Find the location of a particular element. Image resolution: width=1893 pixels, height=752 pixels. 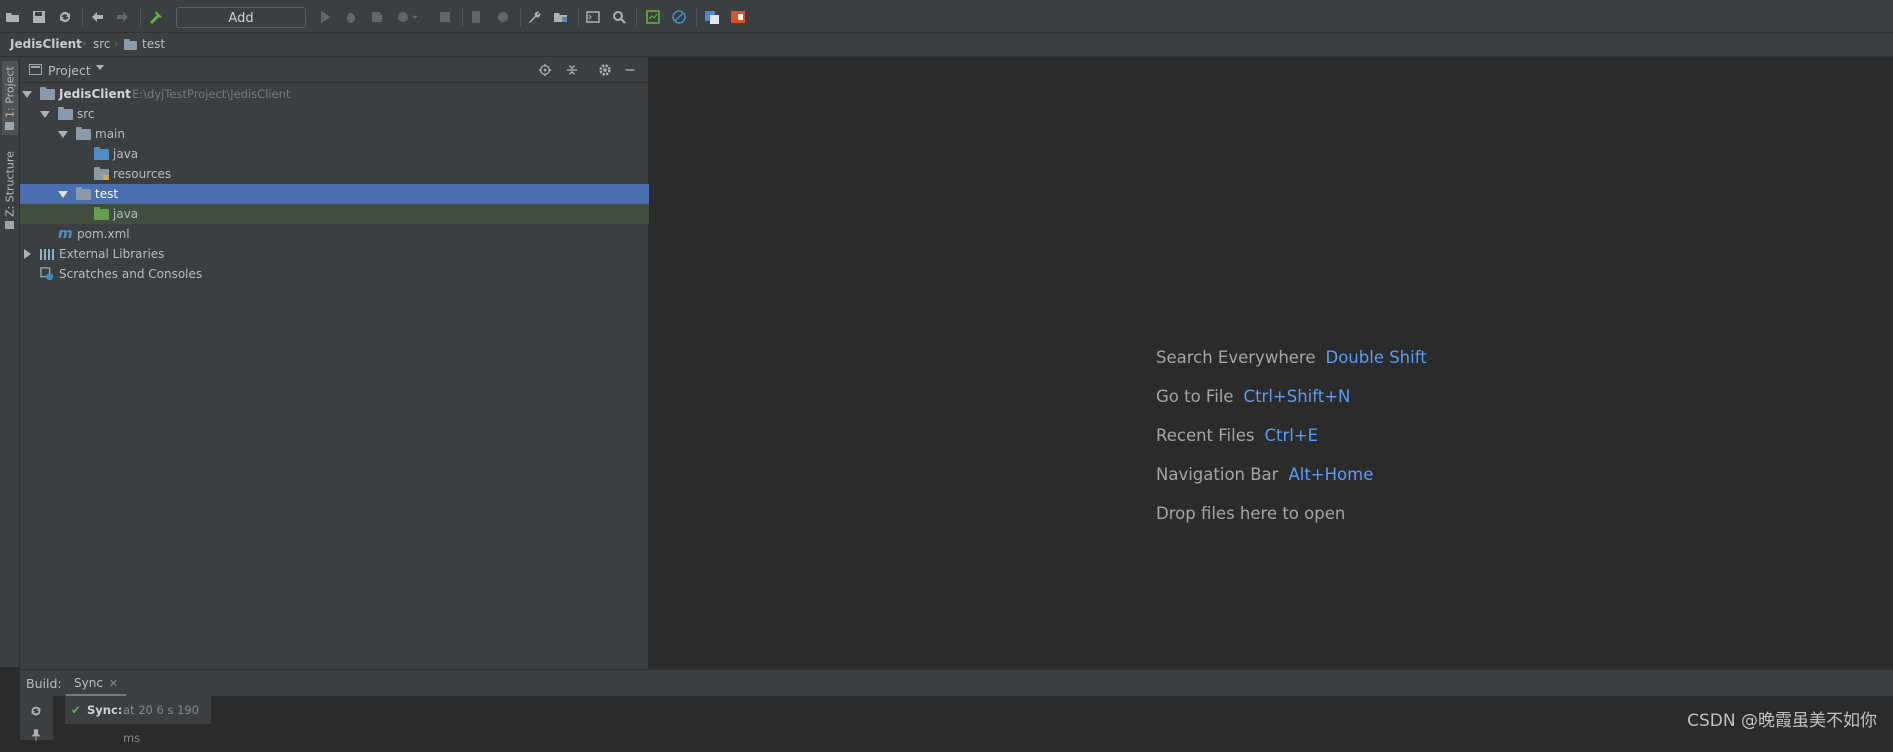

hint-navigation-bar: Navigation Bar Alt+Home is located at coordinates (1264, 474).